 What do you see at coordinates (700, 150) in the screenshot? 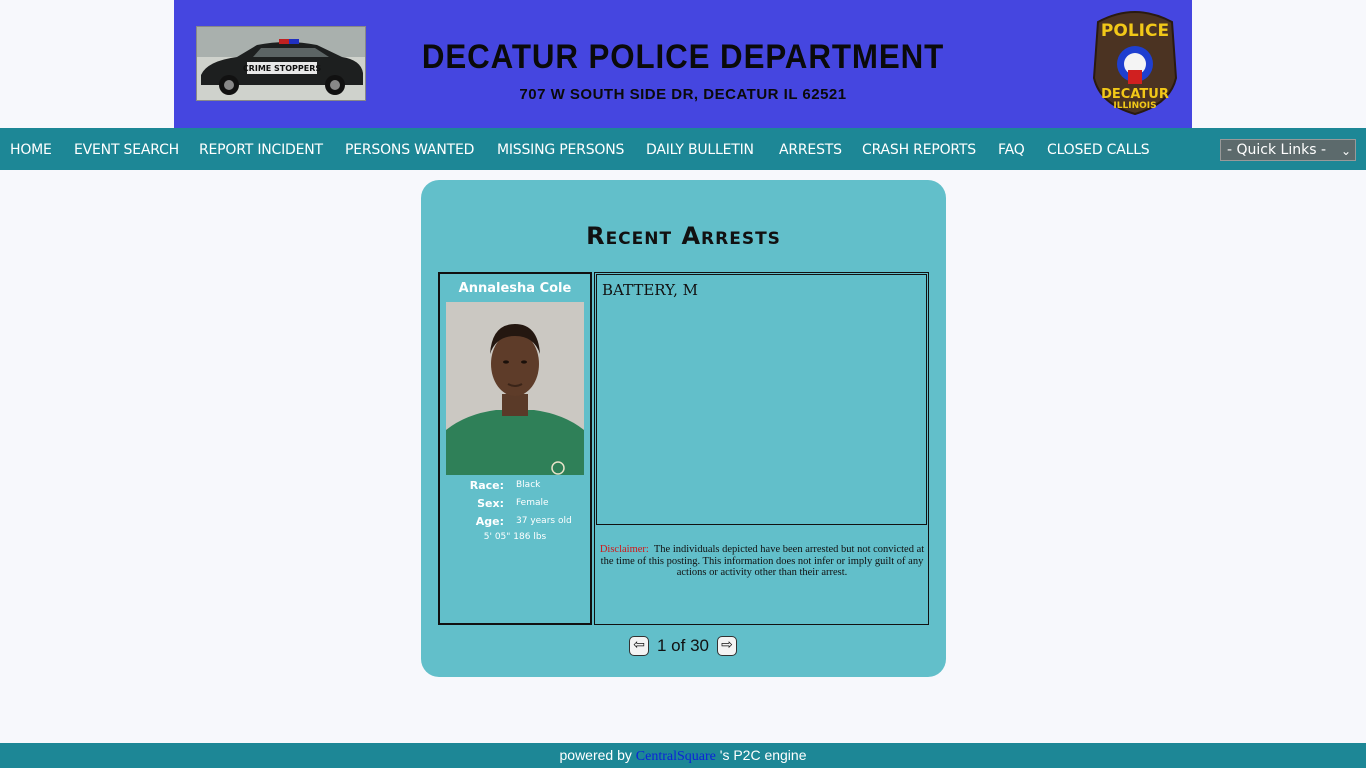
I see `nav-daily-bulletin: DAILY BULLETIN` at bounding box center [700, 150].